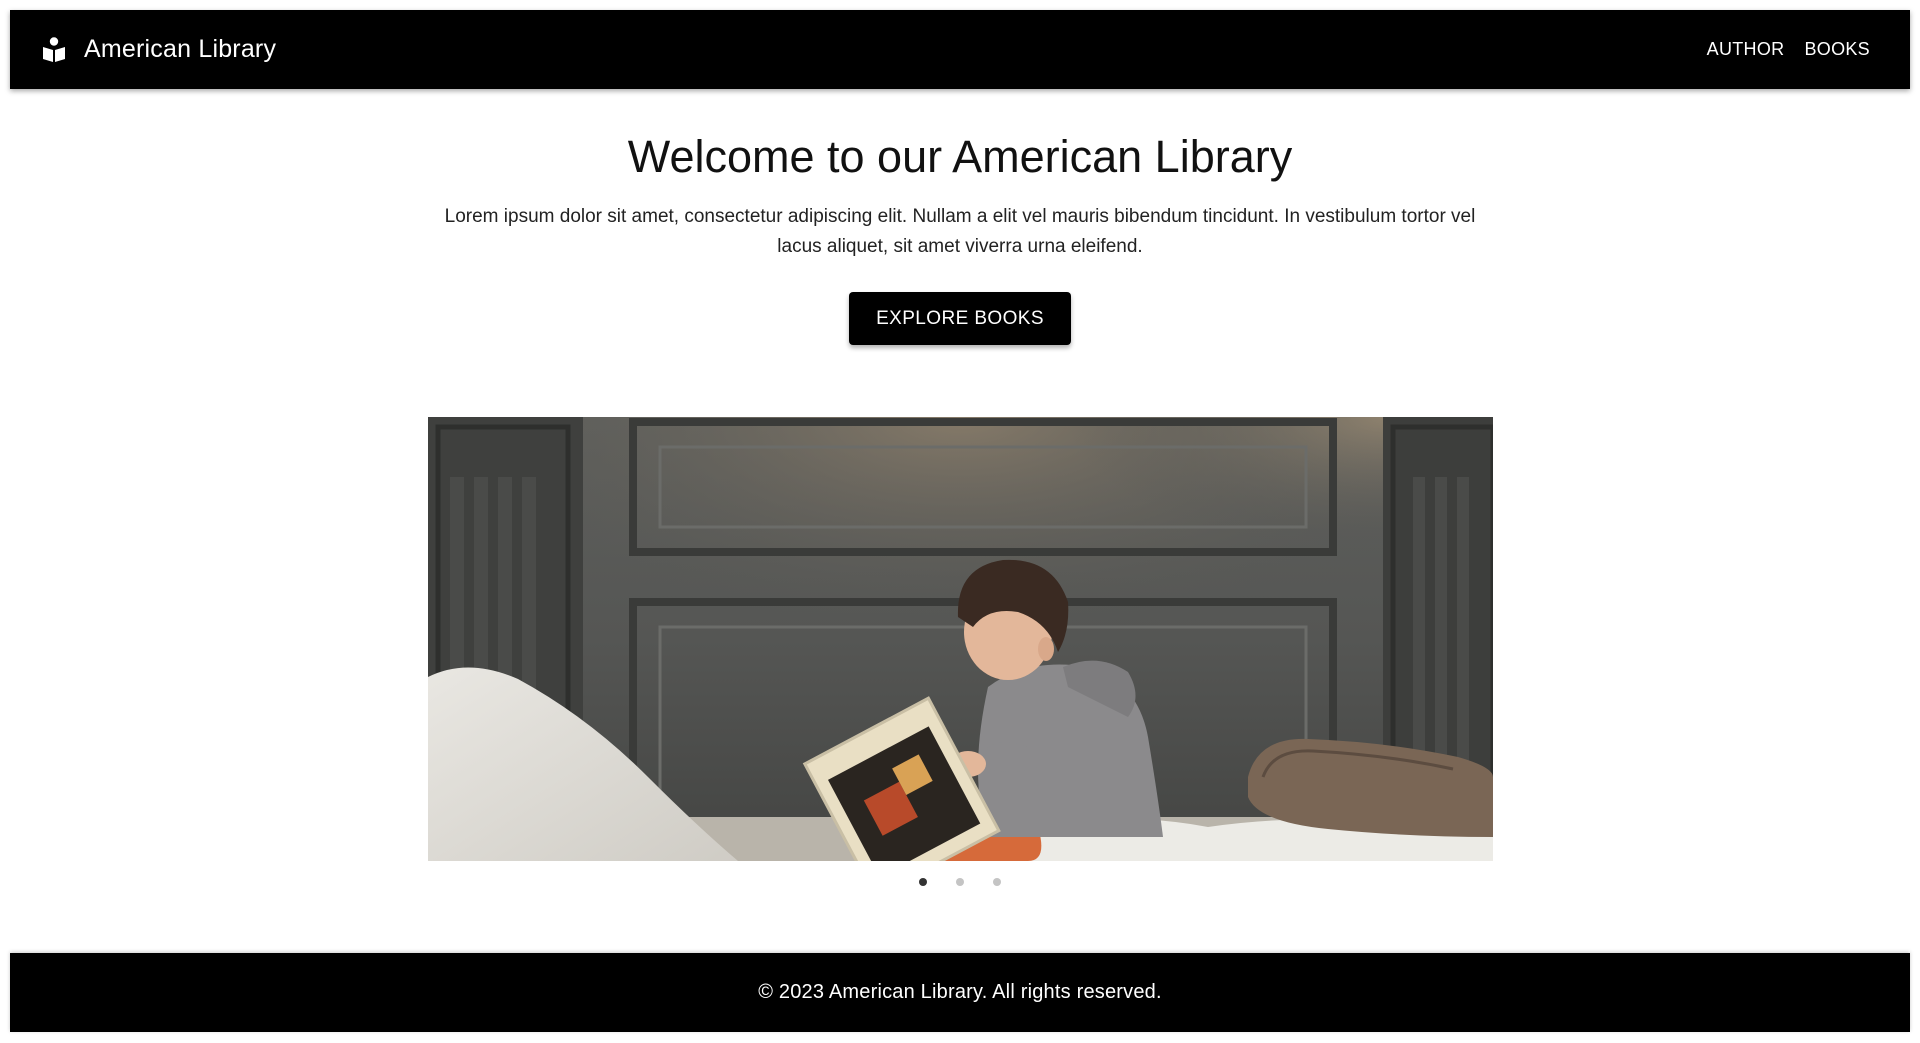 Image resolution: width=1920 pixels, height=1043 pixels. What do you see at coordinates (960, 49) in the screenshot?
I see `top-app-bar: American Library AUTHOR BOOKS` at bounding box center [960, 49].